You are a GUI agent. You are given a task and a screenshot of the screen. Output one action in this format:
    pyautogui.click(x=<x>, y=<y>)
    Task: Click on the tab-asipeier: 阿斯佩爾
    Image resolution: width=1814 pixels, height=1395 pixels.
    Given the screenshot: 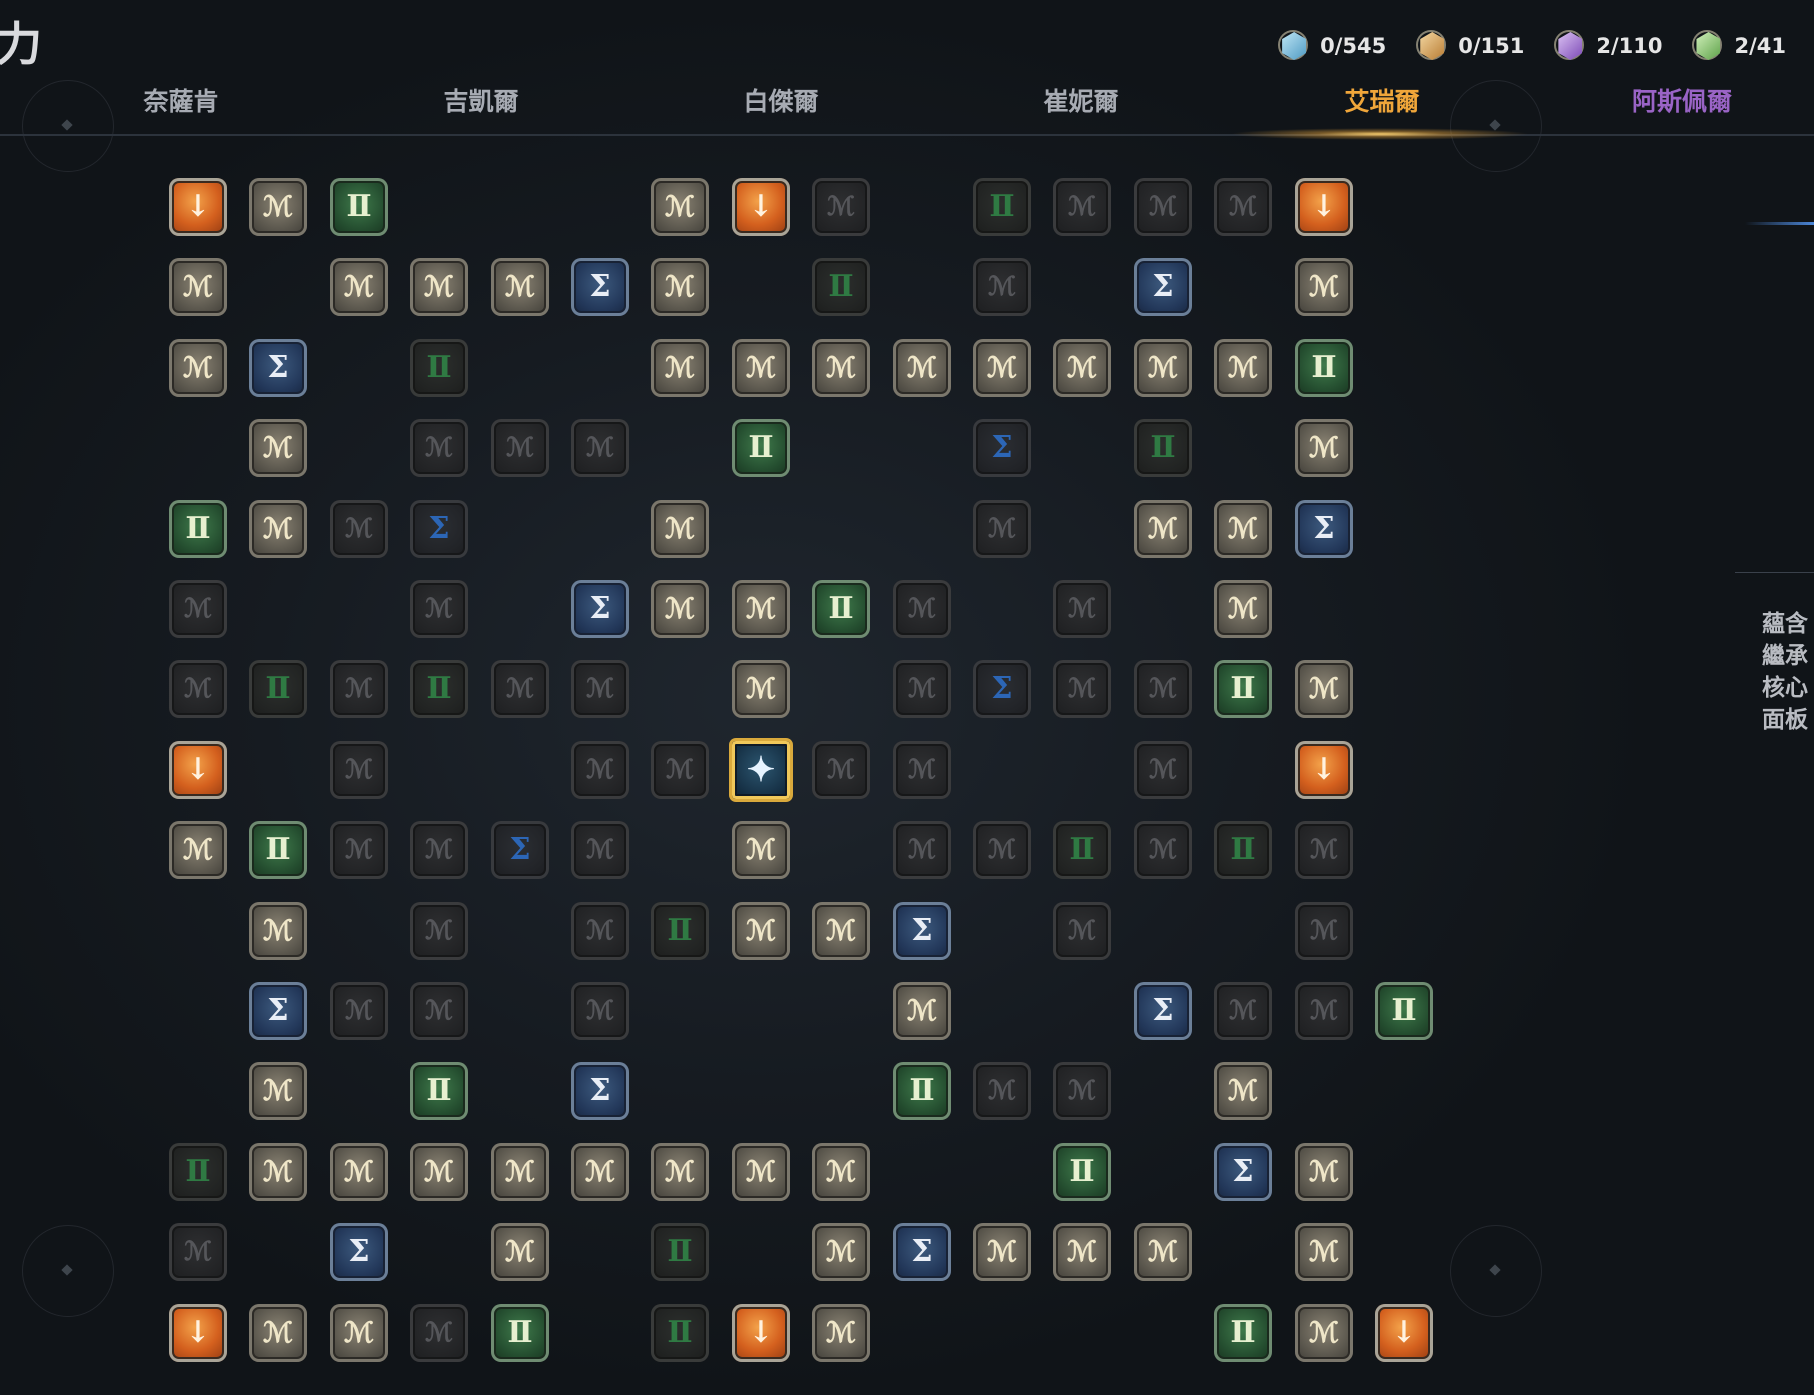 What is the action you would take?
    pyautogui.click(x=1682, y=102)
    